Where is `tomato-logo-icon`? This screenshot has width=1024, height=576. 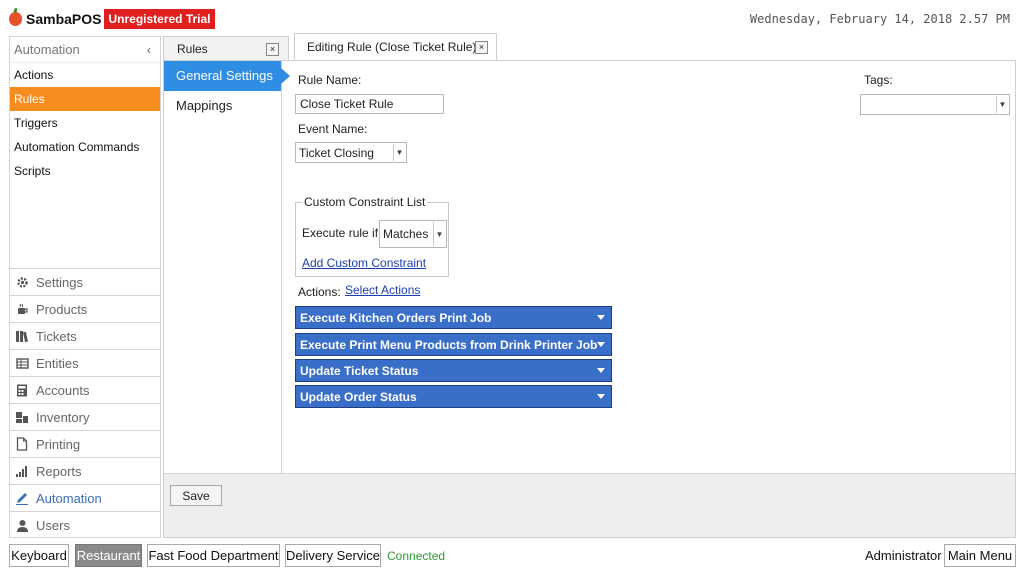 tomato-logo-icon is located at coordinates (15, 19).